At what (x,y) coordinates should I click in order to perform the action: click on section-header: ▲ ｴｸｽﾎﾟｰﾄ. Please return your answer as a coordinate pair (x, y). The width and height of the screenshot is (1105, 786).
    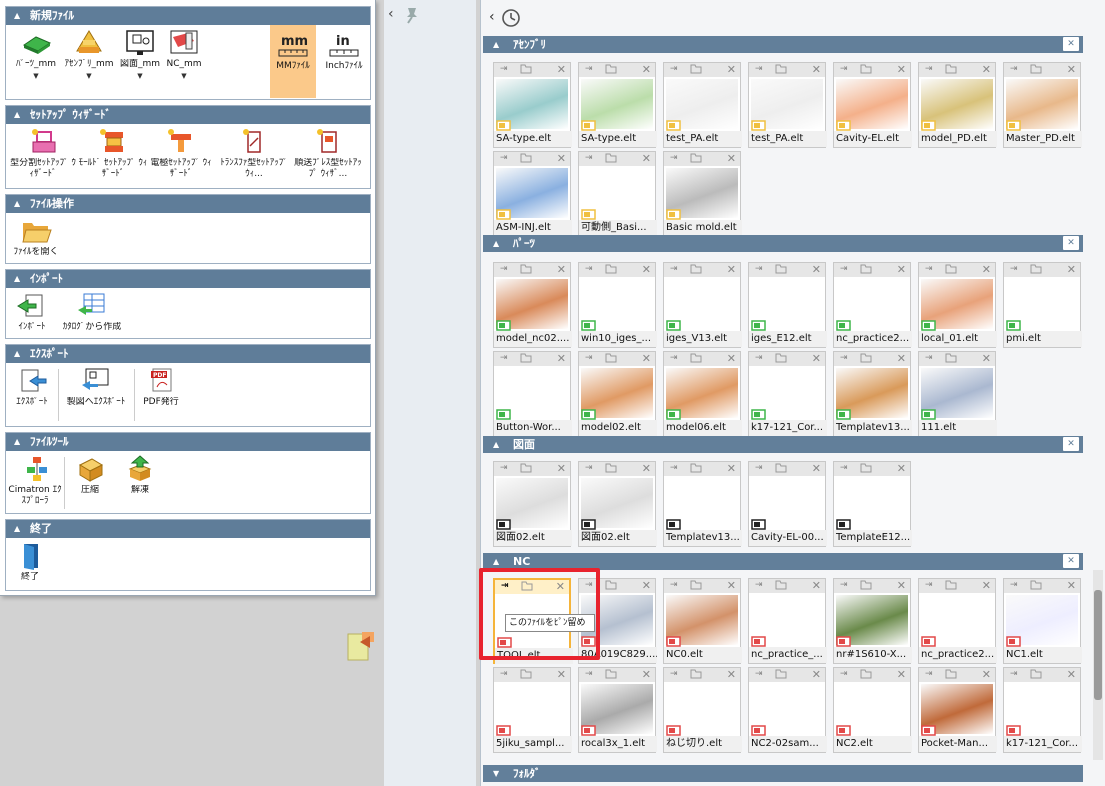
    Looking at the image, I should click on (188, 354).